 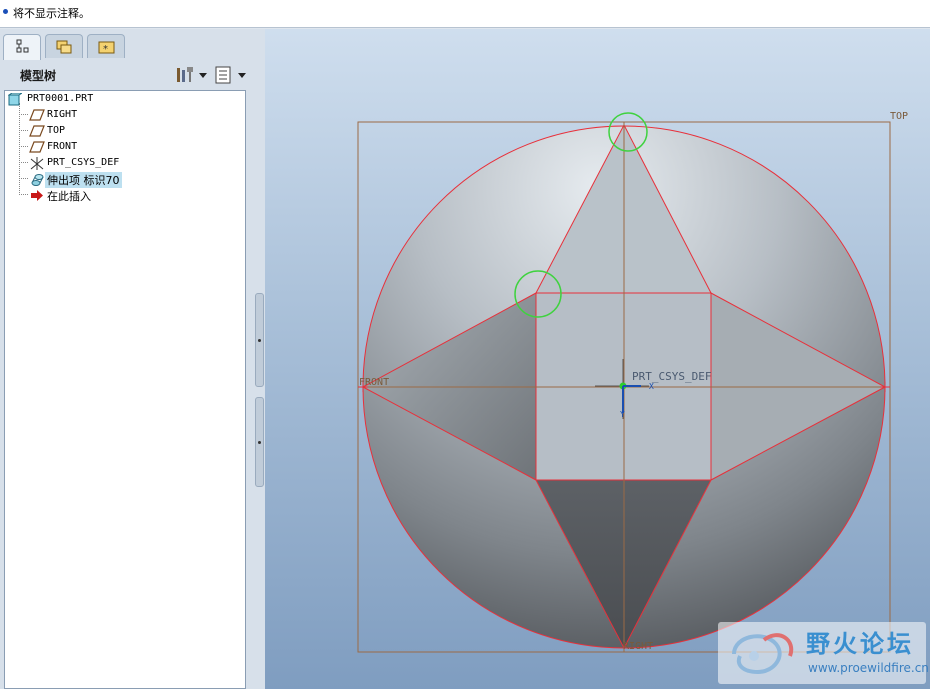 I want to click on tree-item-insert-here: 在此插入, so click(x=125, y=196).